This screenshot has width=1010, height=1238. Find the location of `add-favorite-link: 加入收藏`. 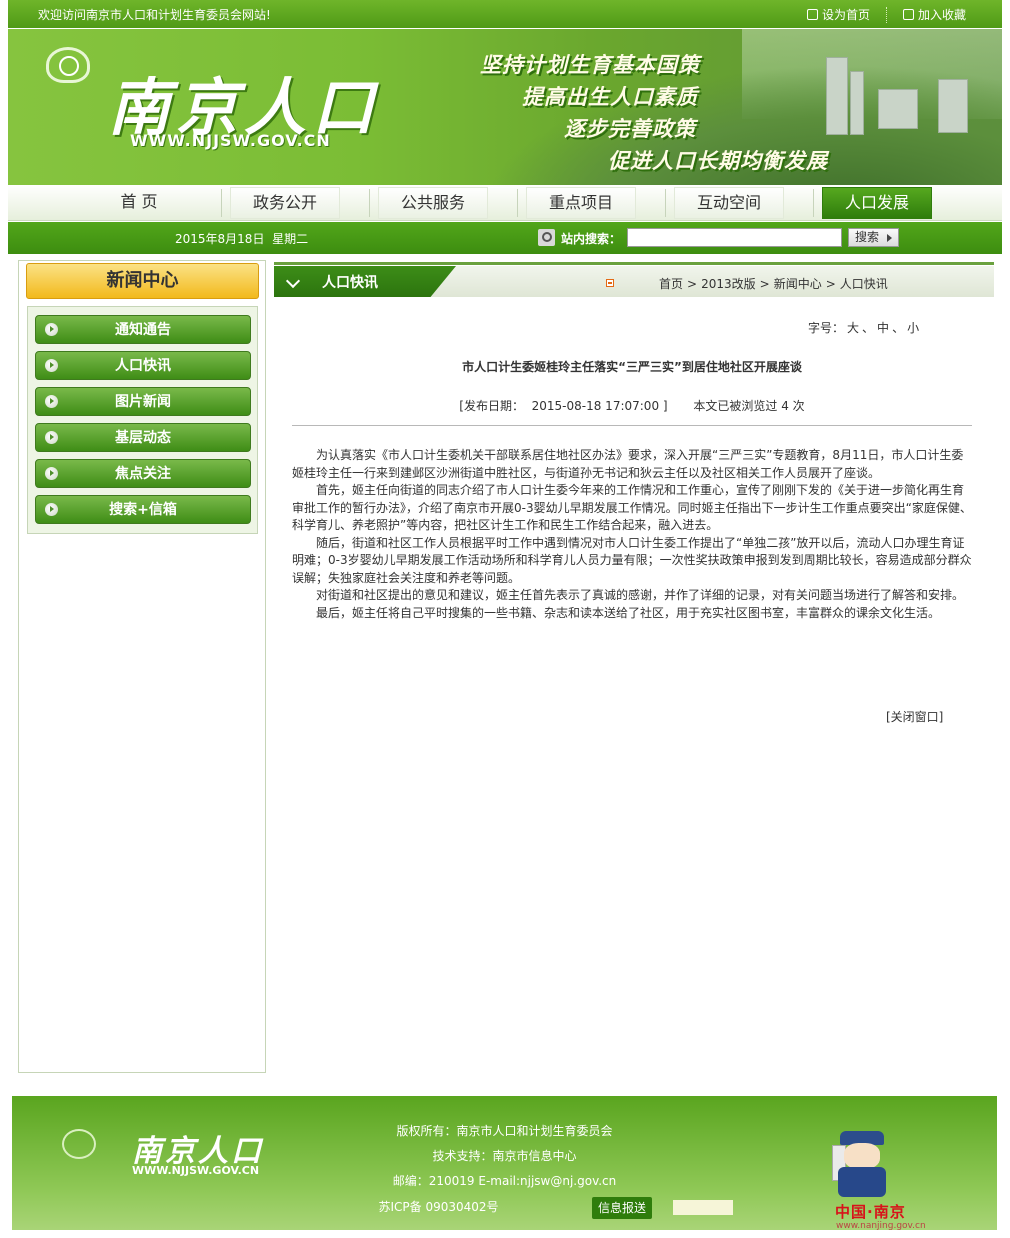

add-favorite-link: 加入收藏 is located at coordinates (934, 14).